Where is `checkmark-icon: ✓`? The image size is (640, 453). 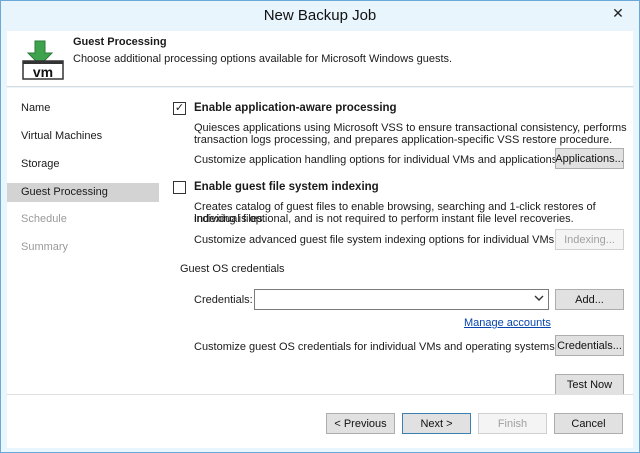
checkmark-icon: ✓ is located at coordinates (179, 108).